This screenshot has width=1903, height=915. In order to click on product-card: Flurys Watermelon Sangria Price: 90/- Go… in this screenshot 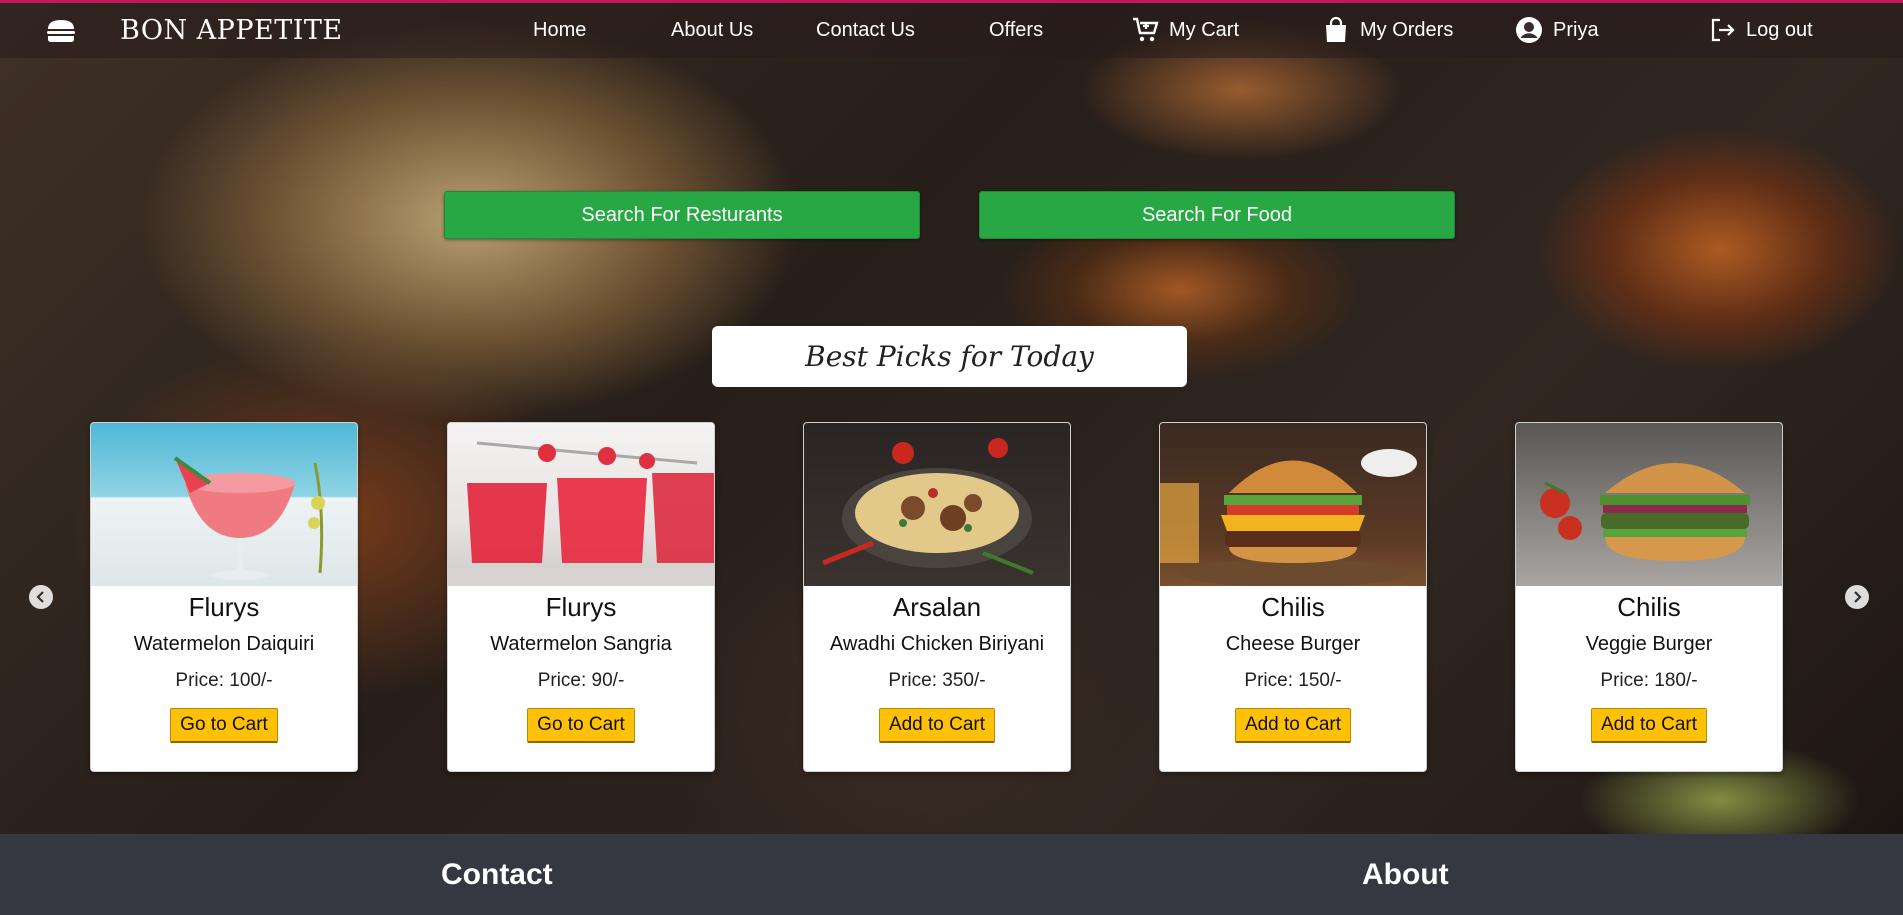, I will do `click(581, 597)`.